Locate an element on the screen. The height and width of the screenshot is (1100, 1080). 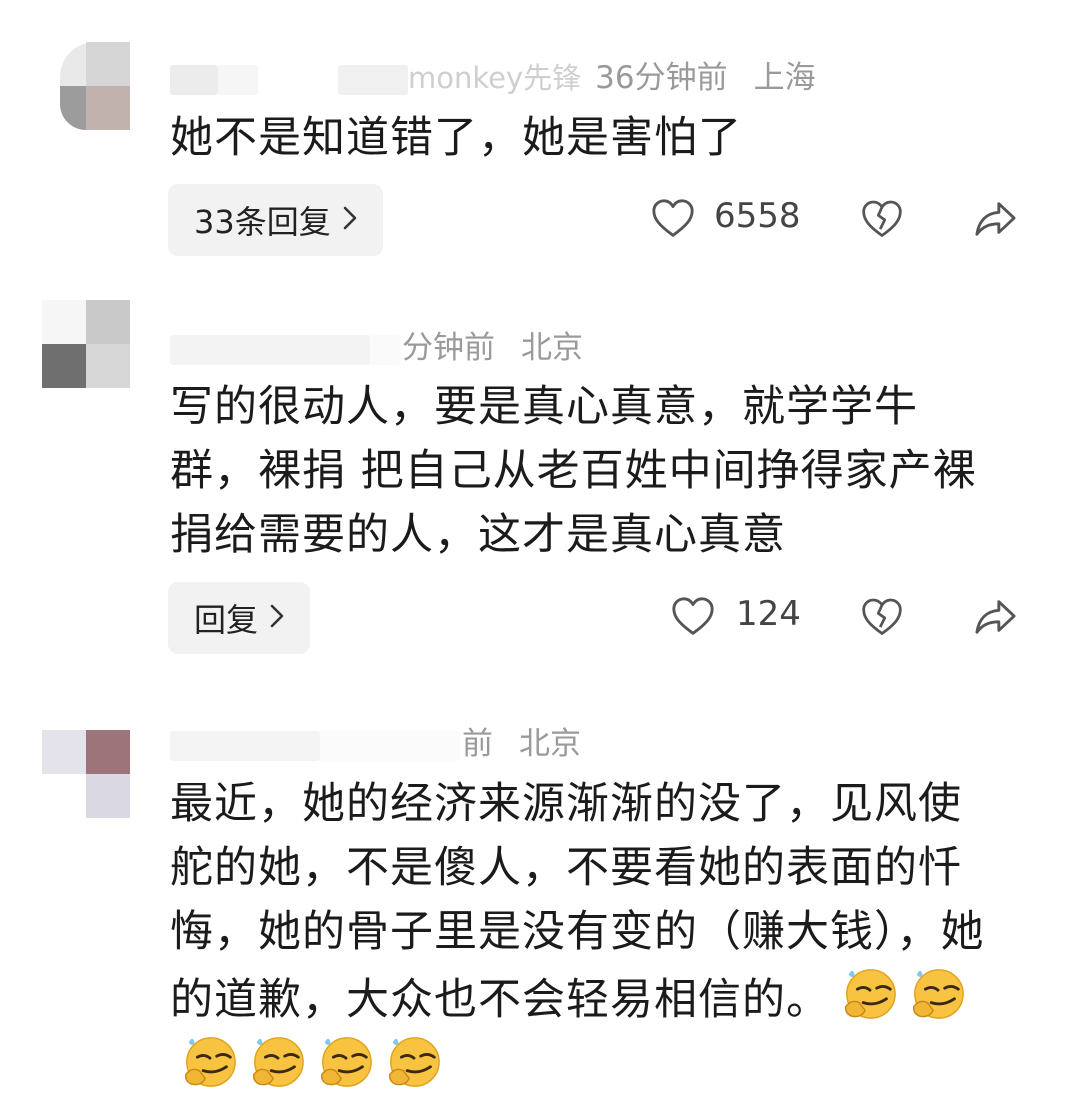
comment-actions: 6558 is located at coordinates (840, 220).